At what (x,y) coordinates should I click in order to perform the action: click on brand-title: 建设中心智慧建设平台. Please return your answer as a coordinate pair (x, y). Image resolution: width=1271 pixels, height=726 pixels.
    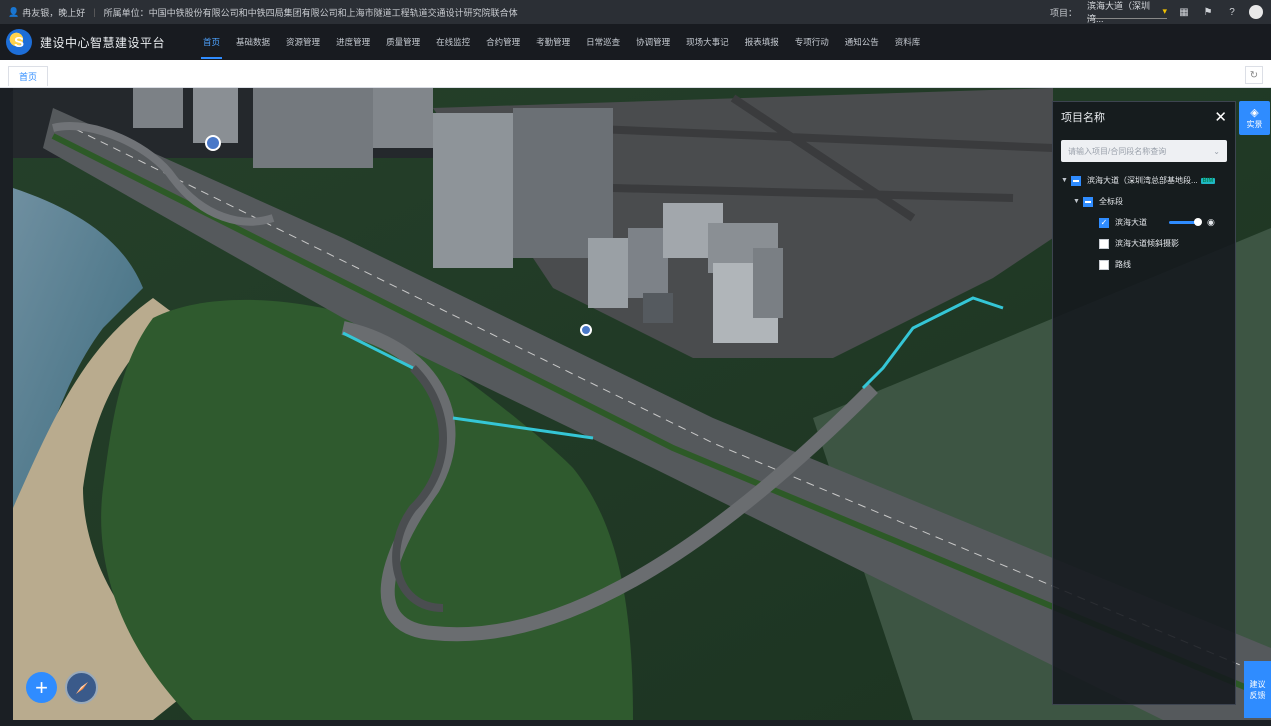
    Looking at the image, I should click on (103, 42).